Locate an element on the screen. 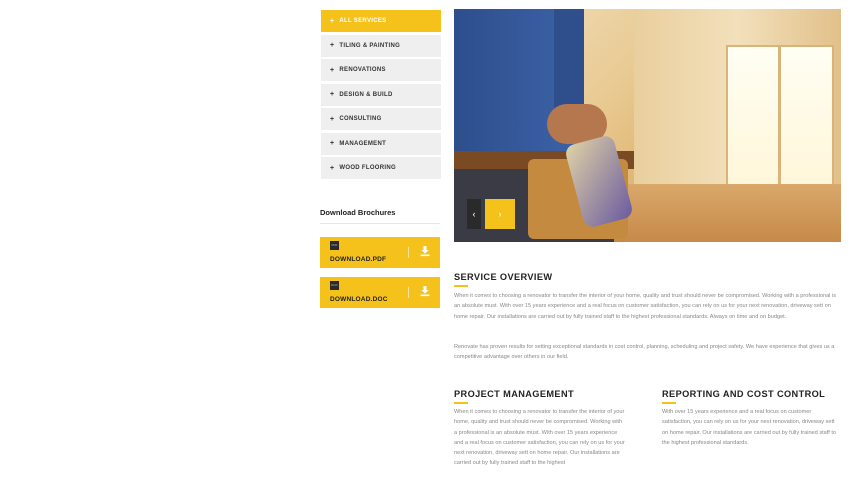 This screenshot has height=480, width=853. sidebar-item-management: + MANAGEMENT is located at coordinates (381, 143).